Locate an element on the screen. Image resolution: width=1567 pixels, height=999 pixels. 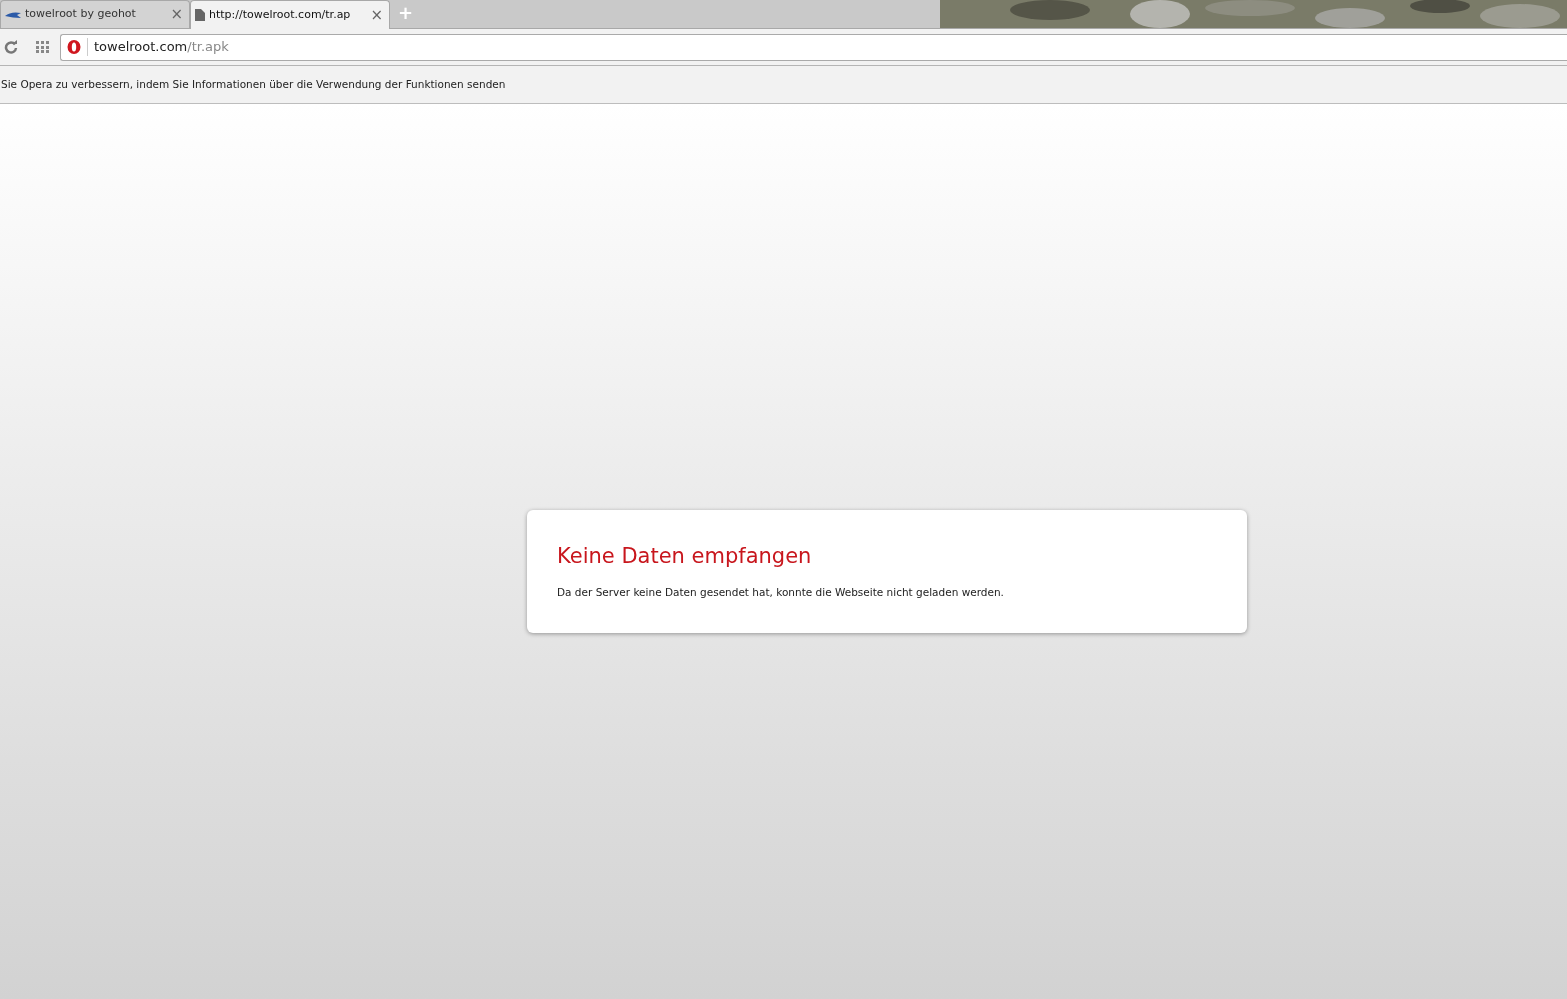
error-title: Keine Daten empfangen is located at coordinates (685, 557).